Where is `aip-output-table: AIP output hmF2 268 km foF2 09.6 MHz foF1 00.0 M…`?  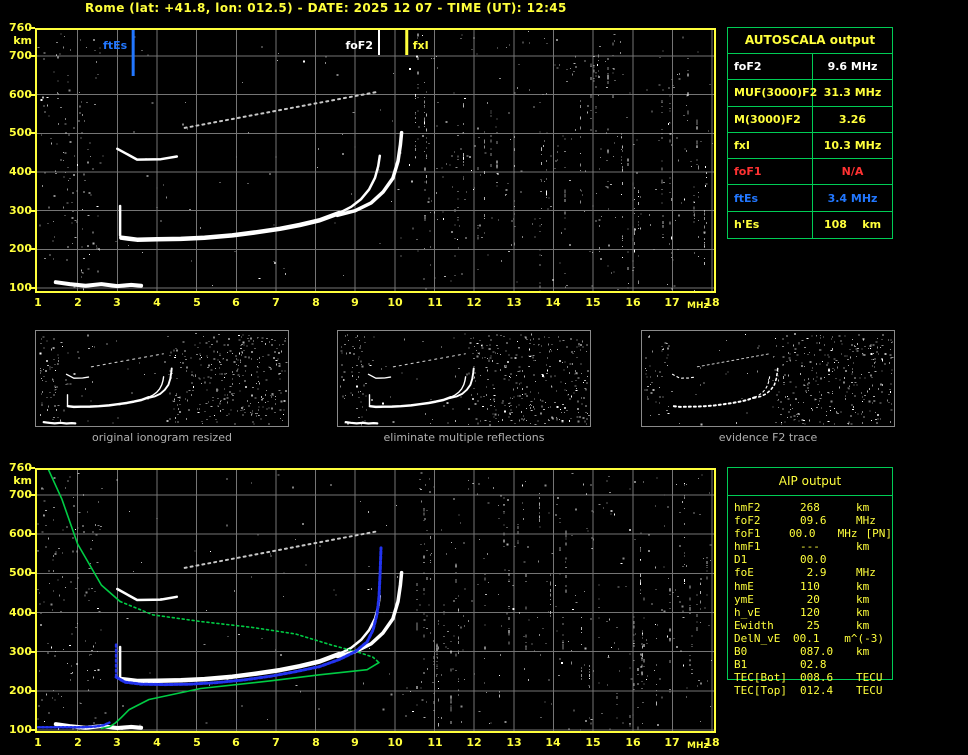 aip-output-table: AIP output hmF2 268 km foF2 09.6 MHz foF1 00.0 M… is located at coordinates (810, 582).